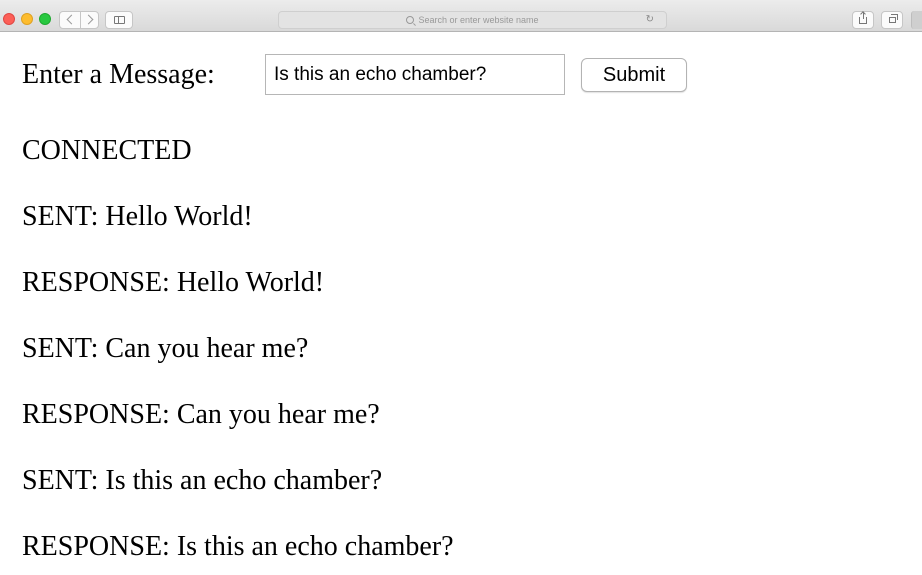  What do you see at coordinates (634, 75) in the screenshot?
I see `submit-button: Submit` at bounding box center [634, 75].